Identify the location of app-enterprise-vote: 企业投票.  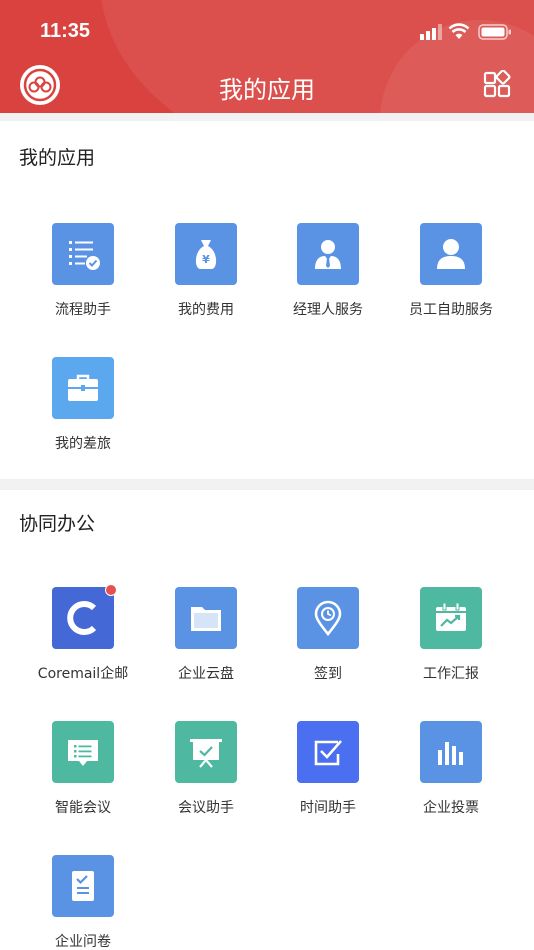
(451, 769).